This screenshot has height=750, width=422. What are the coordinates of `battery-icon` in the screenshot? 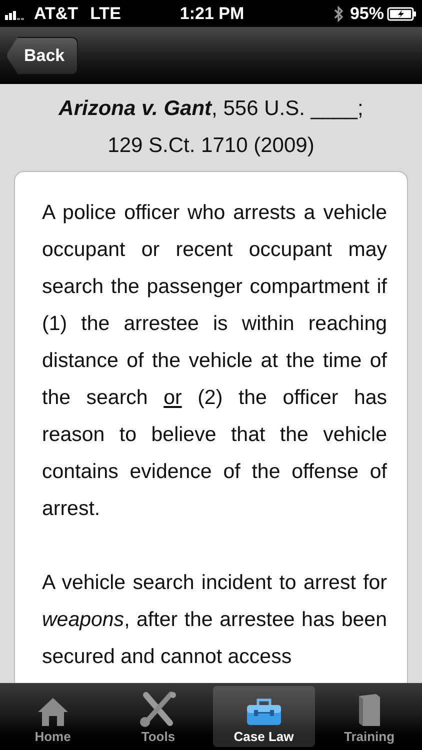 It's located at (402, 13).